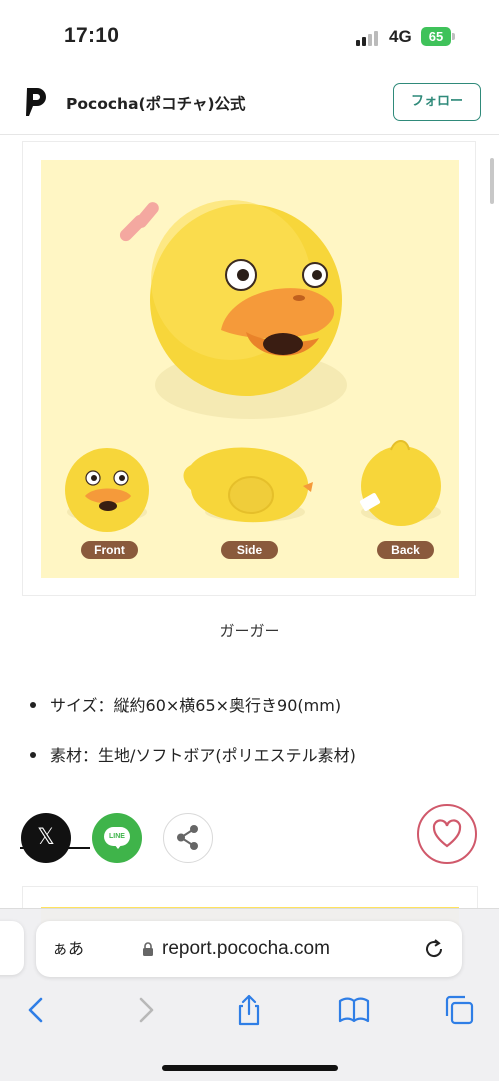 The image size is (499, 1081). I want to click on front-label: Front, so click(109, 550).